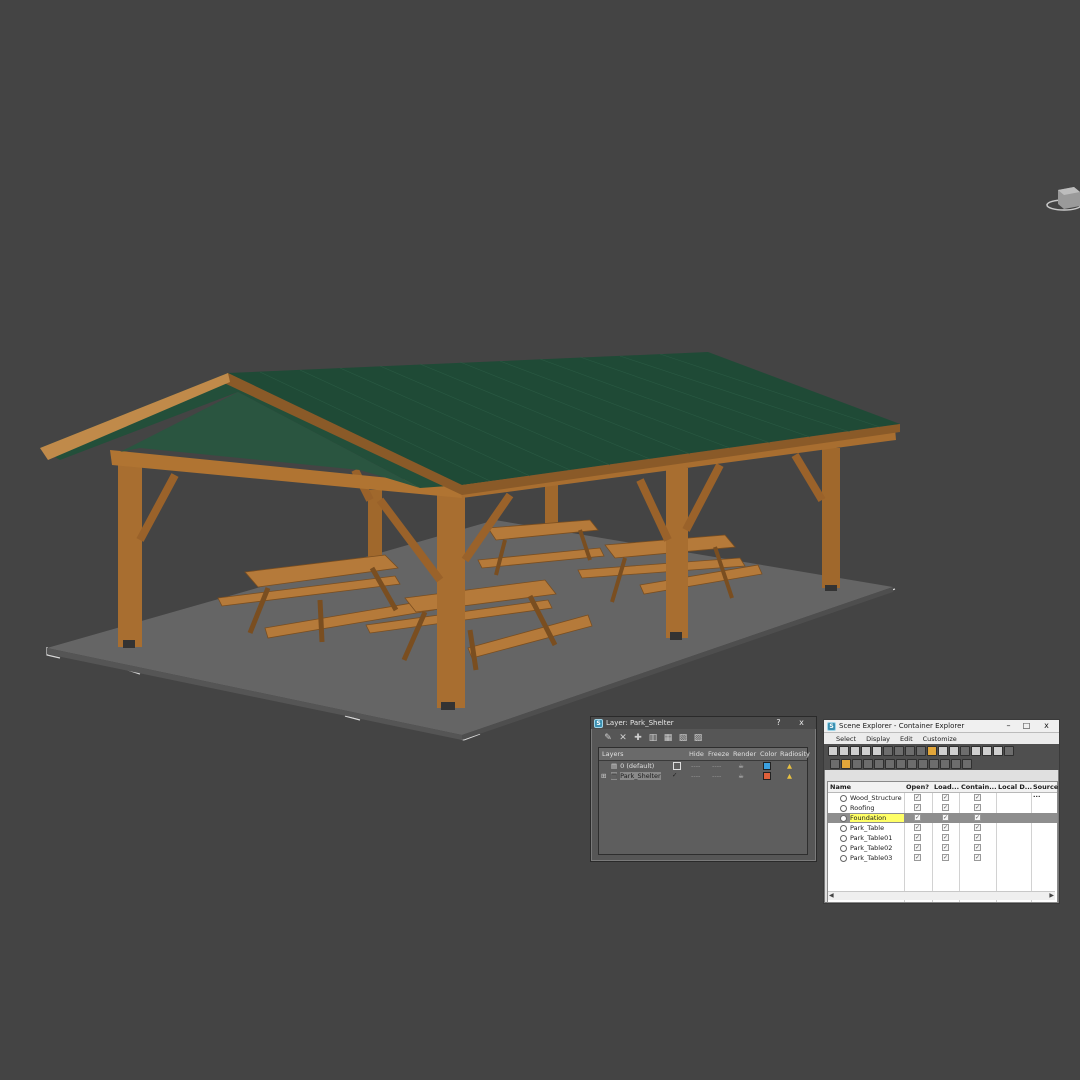 This screenshot has width=1080, height=1080. What do you see at coordinates (921, 751) in the screenshot?
I see `display-bones-icon` at bounding box center [921, 751].